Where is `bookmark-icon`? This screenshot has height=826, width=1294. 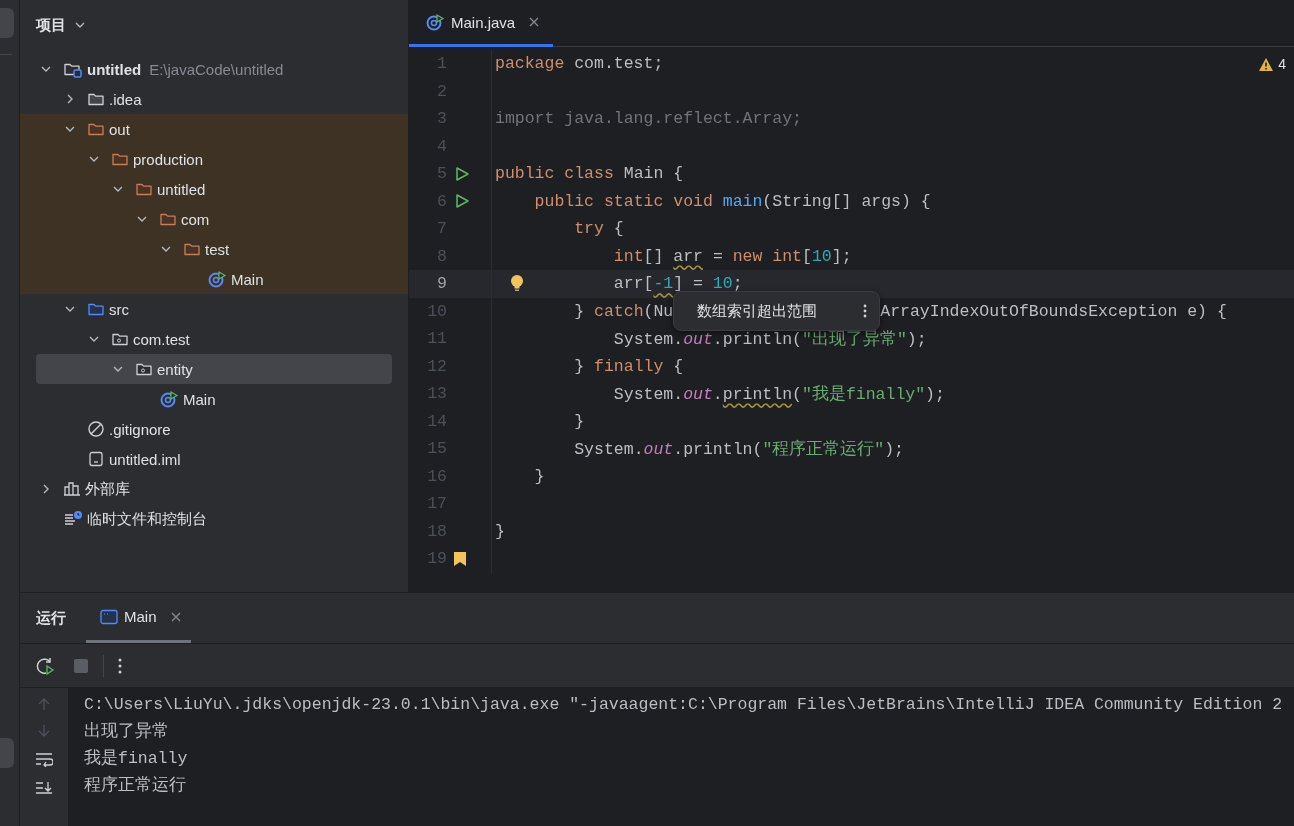 bookmark-icon is located at coordinates (460, 558).